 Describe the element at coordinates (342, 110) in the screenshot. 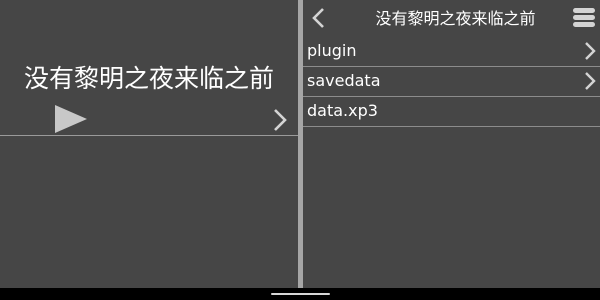

I see `file-name: data.xp3` at that location.